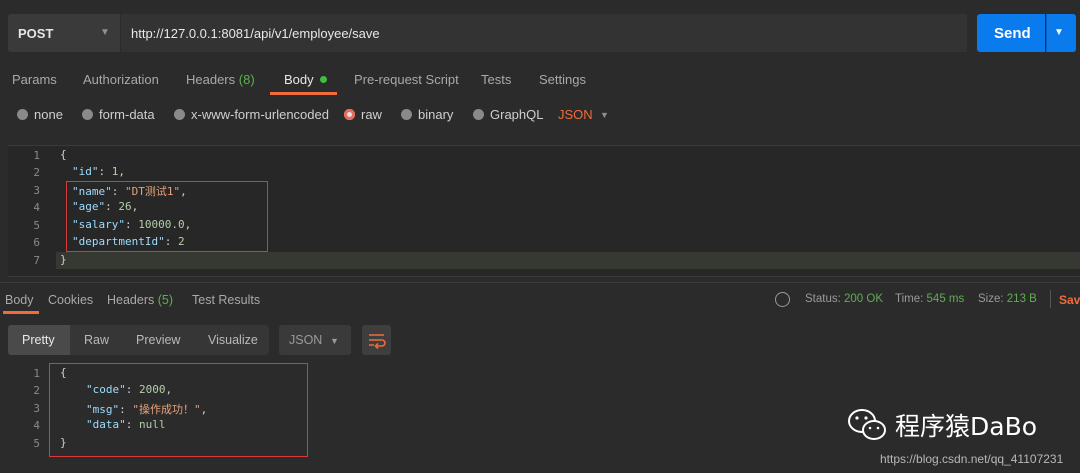 The width and height of the screenshot is (1080, 473). What do you see at coordinates (226, 300) in the screenshot?
I see `response-tab-test-results: Test Results` at bounding box center [226, 300].